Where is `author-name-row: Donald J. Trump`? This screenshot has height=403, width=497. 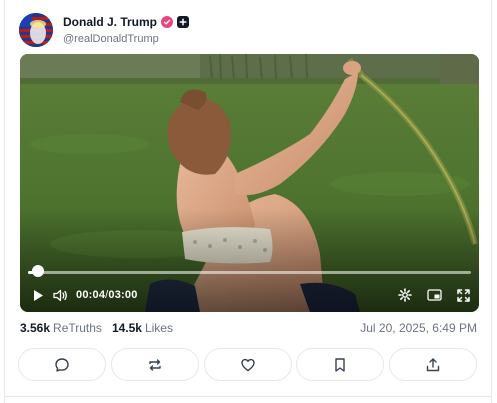
author-name-row: Donald J. Trump is located at coordinates (126, 22).